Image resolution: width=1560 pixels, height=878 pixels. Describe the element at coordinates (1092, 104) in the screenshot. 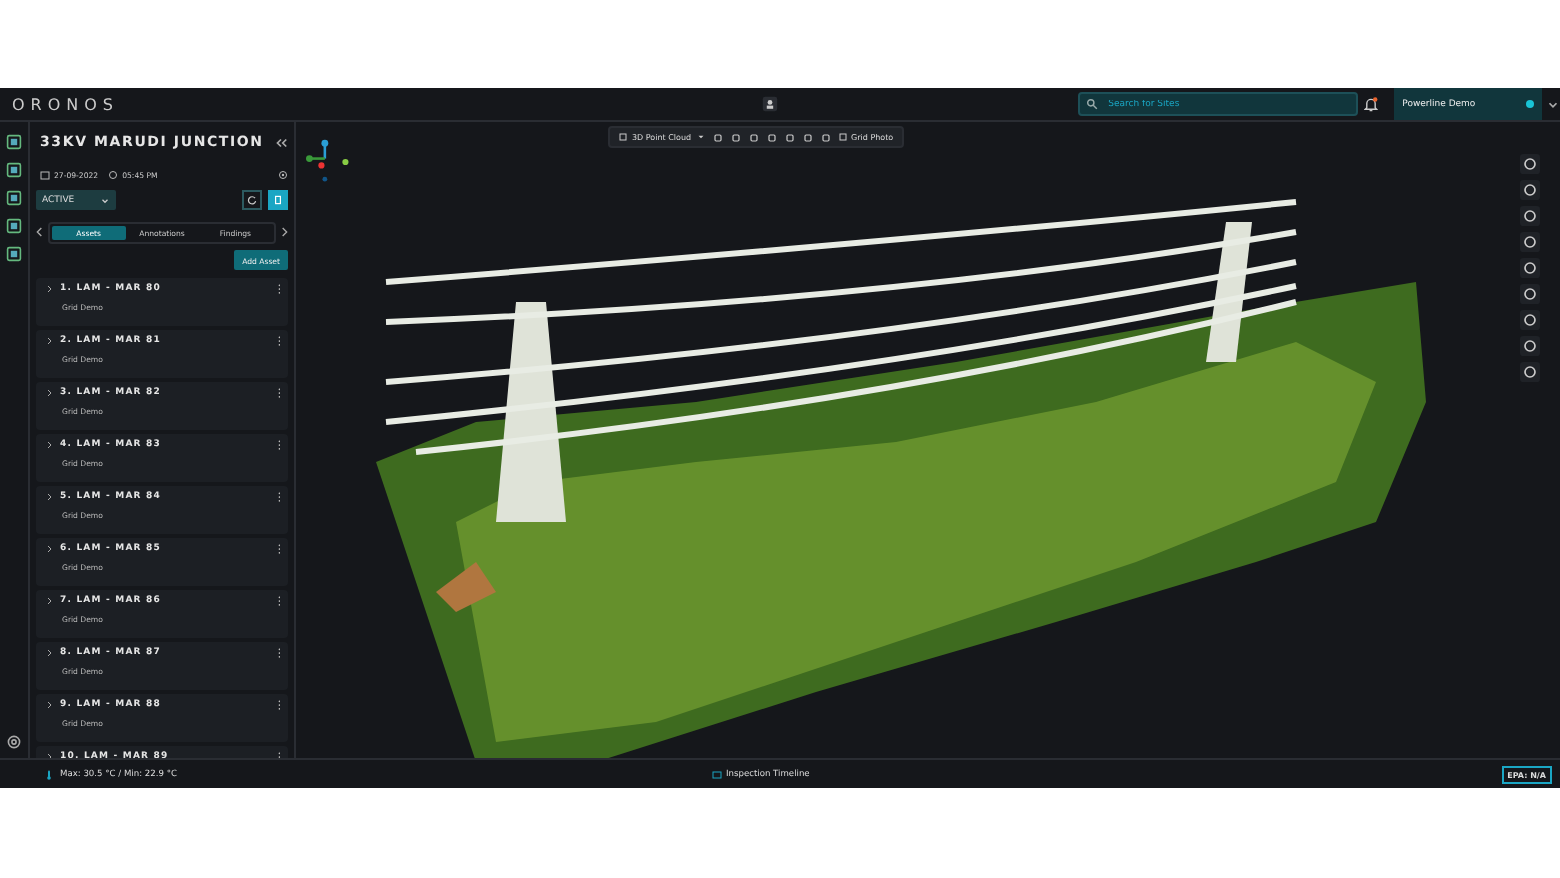

I see `search-icon` at that location.